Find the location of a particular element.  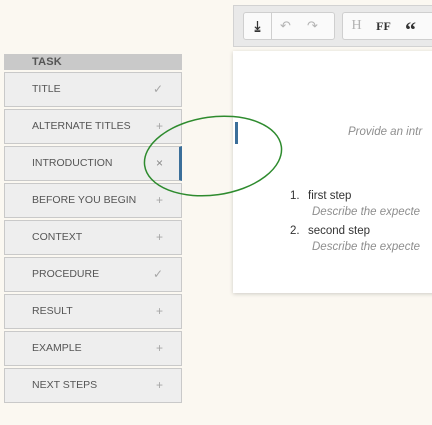

font-label: FF is located at coordinates (383, 25).